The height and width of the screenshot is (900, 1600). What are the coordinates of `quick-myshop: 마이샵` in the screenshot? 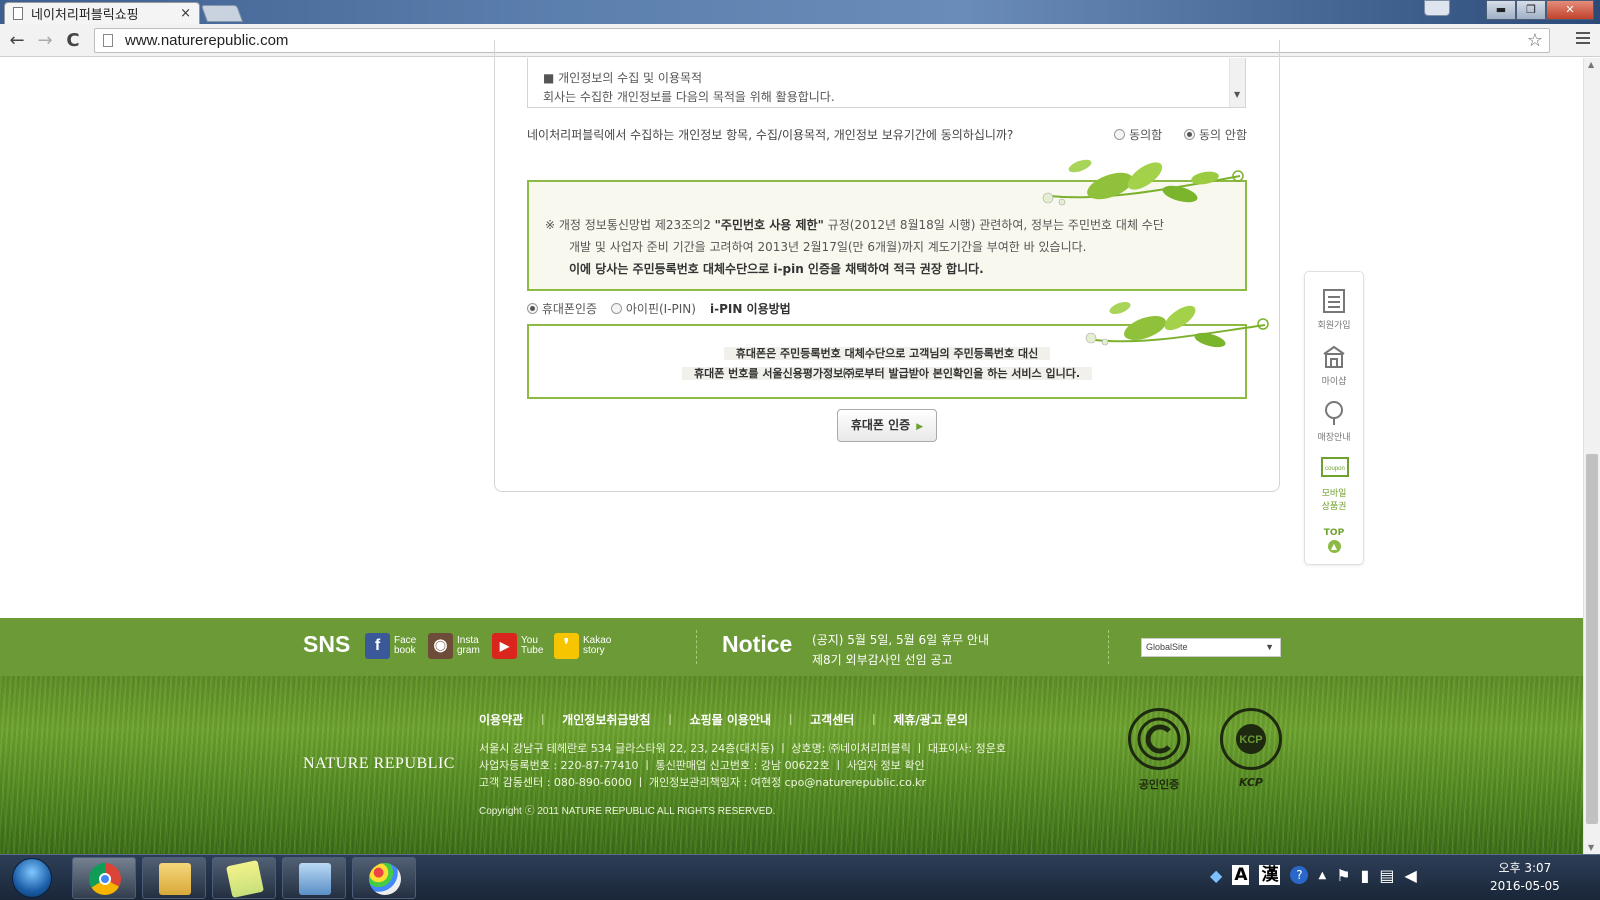 It's located at (1334, 365).